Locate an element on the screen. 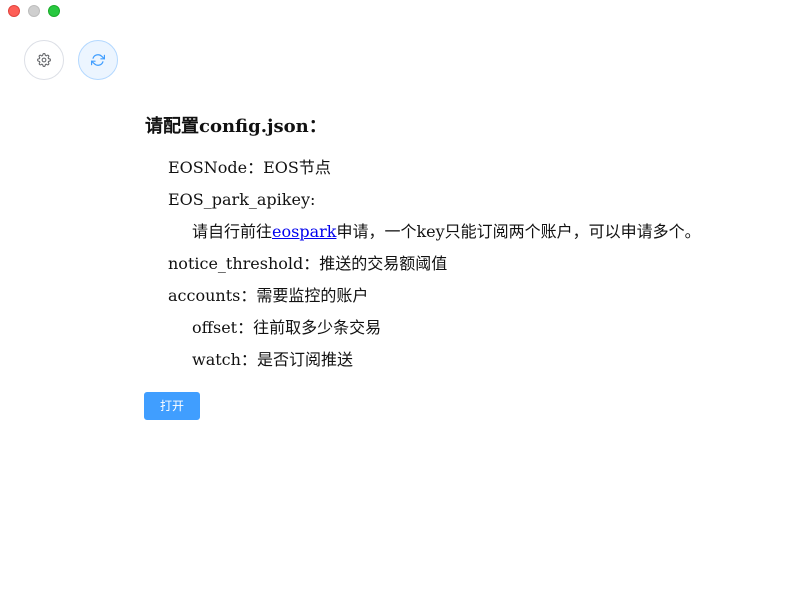  maximize-window-button is located at coordinates (54, 11).